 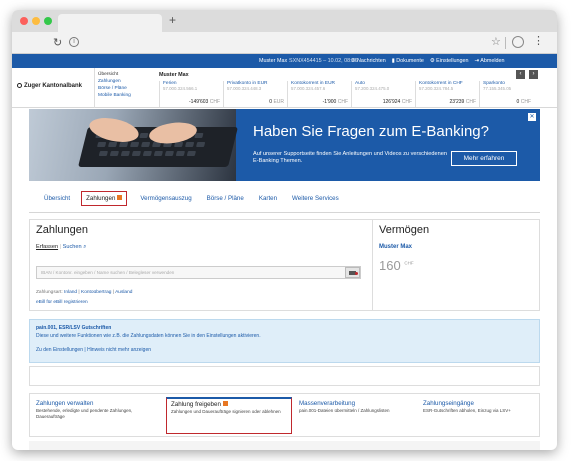 I want to click on account-number: 57.000.324.457.6, so click(x=308, y=88).